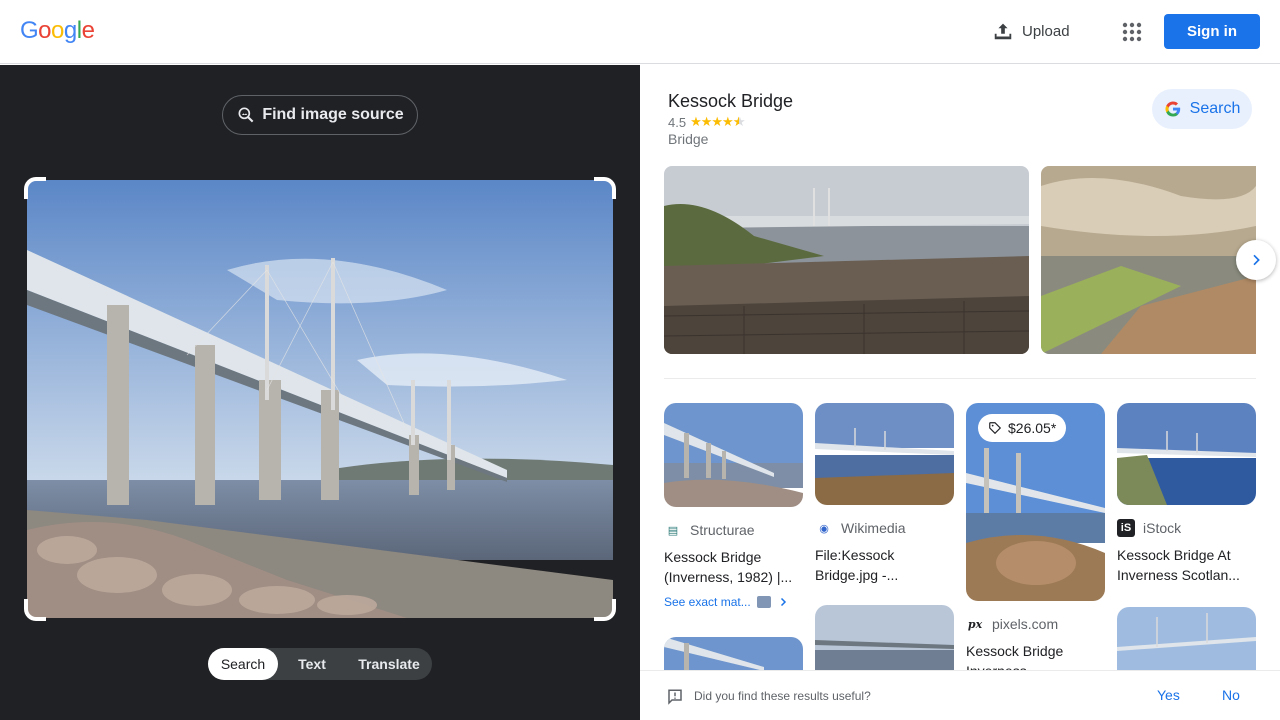 The width and height of the screenshot is (1280, 720). What do you see at coordinates (1132, 32) in the screenshot?
I see `apps-grid-icon` at bounding box center [1132, 32].